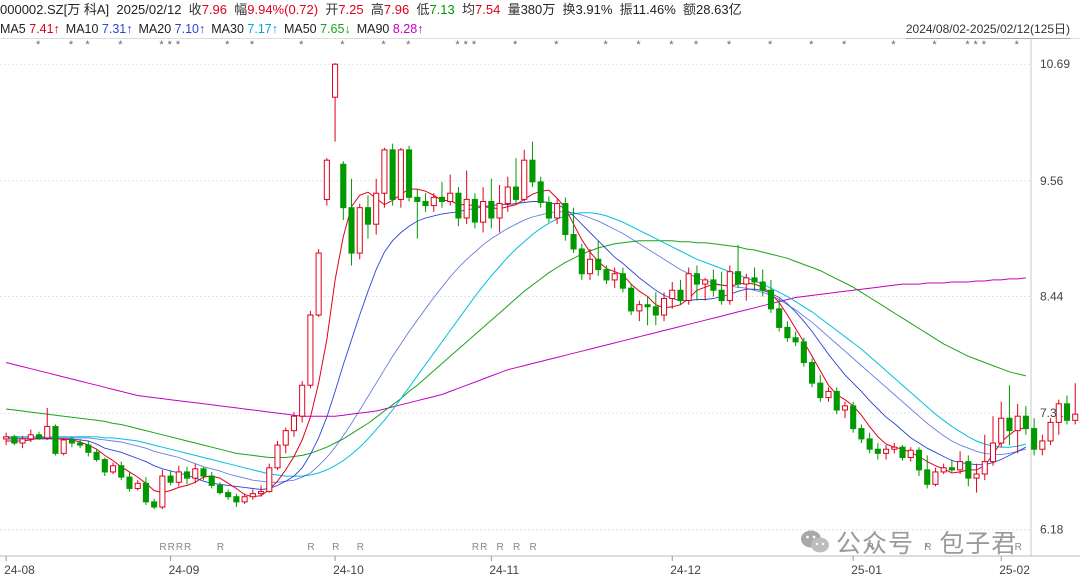  What do you see at coordinates (442, 9) in the screenshot?
I see `low-value: 7.13` at bounding box center [442, 9].